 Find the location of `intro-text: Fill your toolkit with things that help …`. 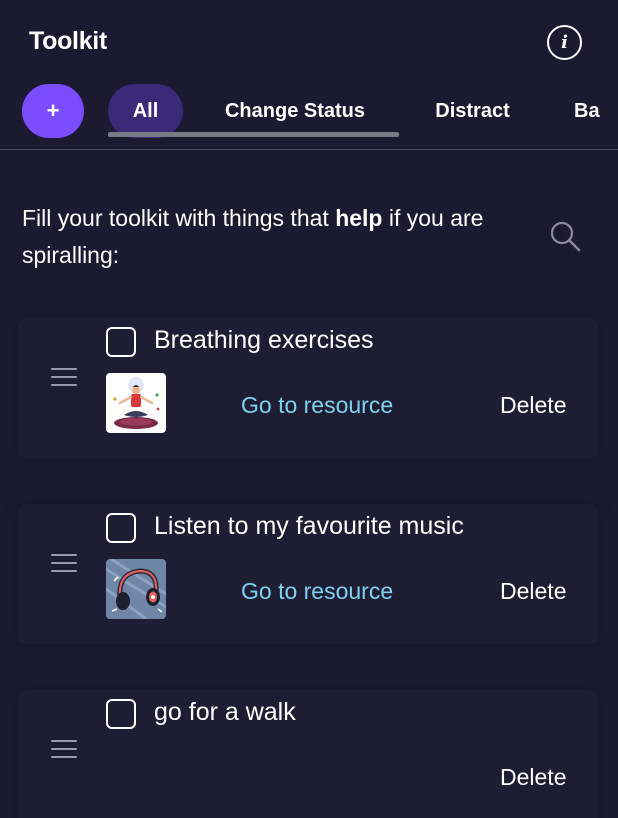

intro-text: Fill your toolkit with things that help … is located at coordinates (272, 237).